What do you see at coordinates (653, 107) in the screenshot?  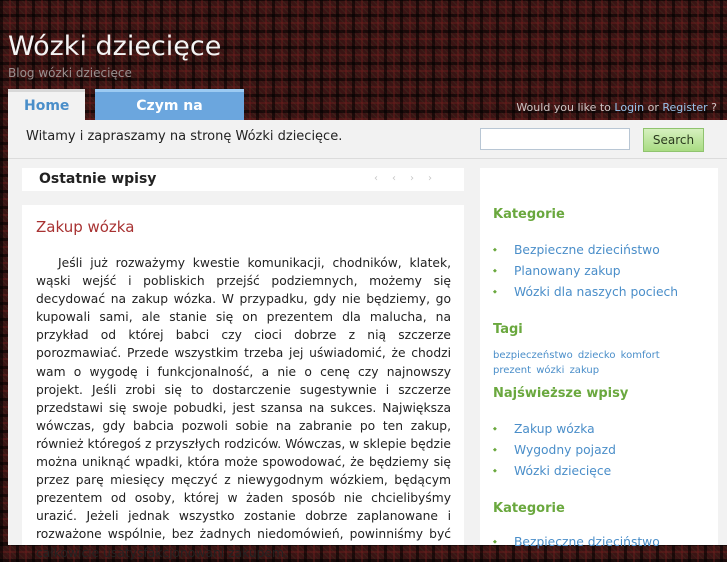 I see `login-or: or` at bounding box center [653, 107].